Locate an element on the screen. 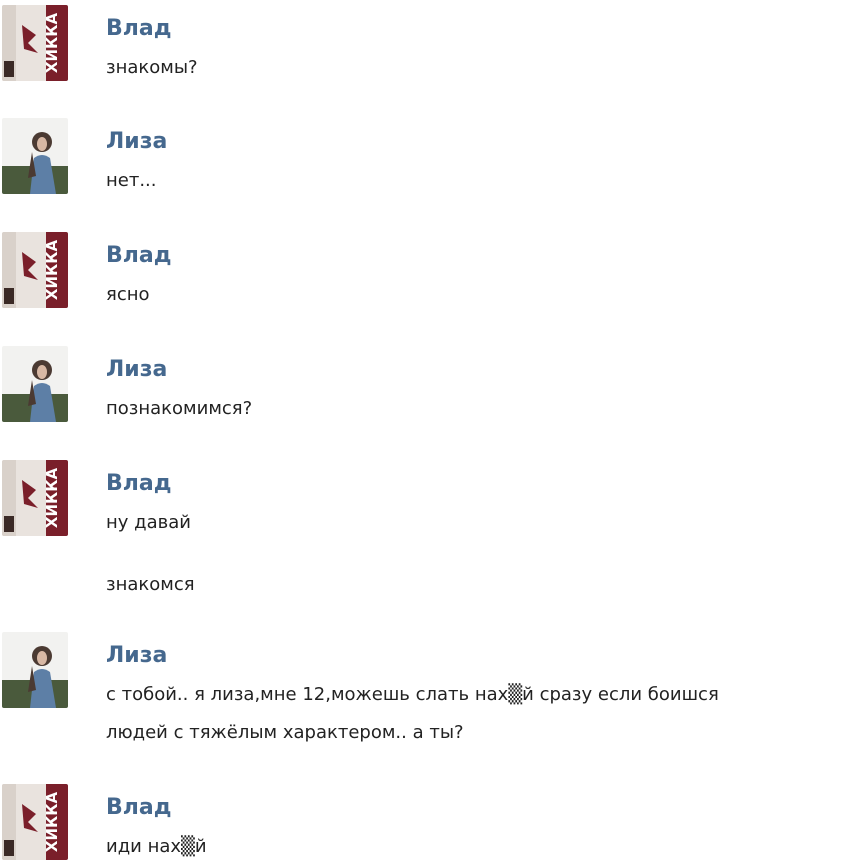 The image size is (859, 864). message-text: ясно is located at coordinates (128, 294).